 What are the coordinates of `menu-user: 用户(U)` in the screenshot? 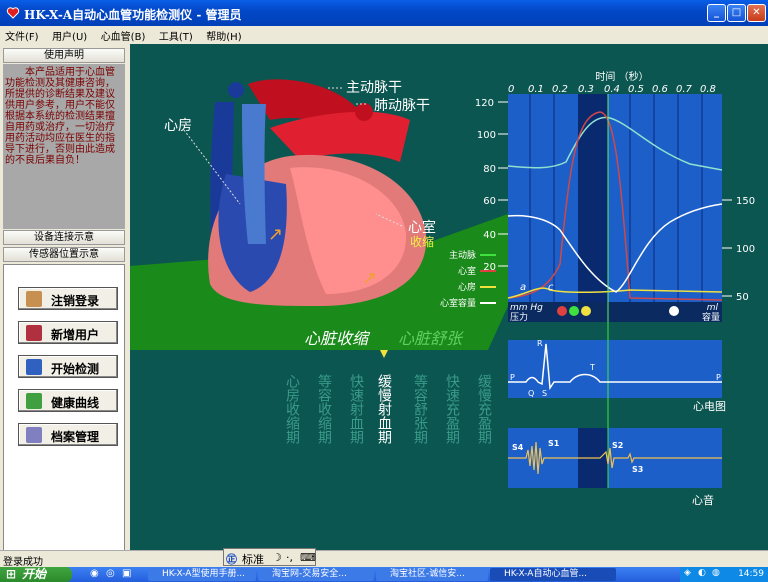 It's located at (69, 35).